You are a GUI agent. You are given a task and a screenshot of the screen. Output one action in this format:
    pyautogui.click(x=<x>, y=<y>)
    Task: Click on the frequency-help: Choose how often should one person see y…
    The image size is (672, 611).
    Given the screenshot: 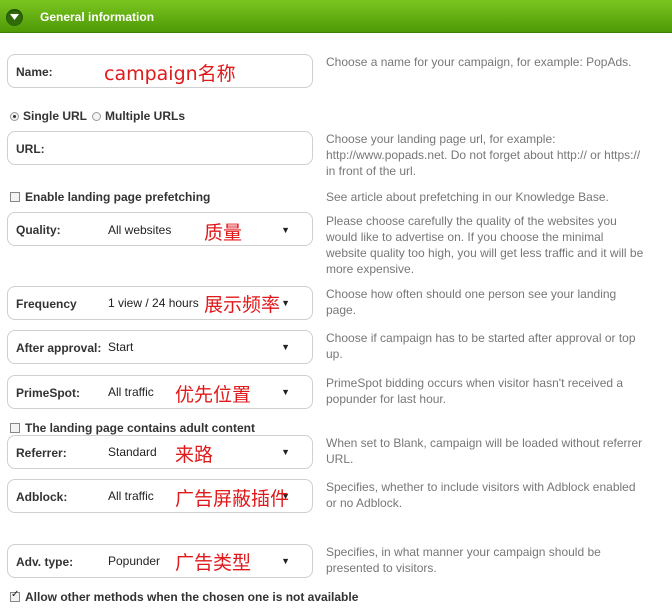 What is the action you would take?
    pyautogui.click(x=471, y=302)
    